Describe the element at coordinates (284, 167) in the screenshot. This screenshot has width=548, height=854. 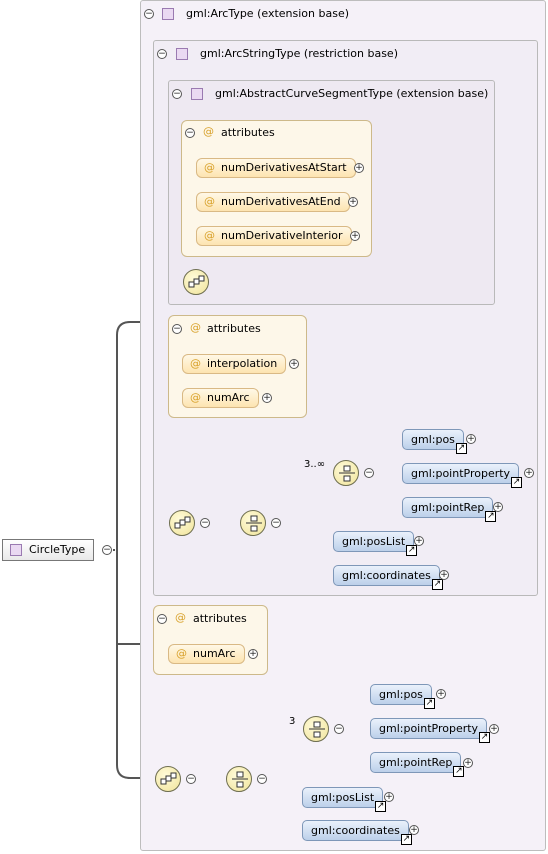
I see `attribute-label: numDerivativesAtStart` at that location.